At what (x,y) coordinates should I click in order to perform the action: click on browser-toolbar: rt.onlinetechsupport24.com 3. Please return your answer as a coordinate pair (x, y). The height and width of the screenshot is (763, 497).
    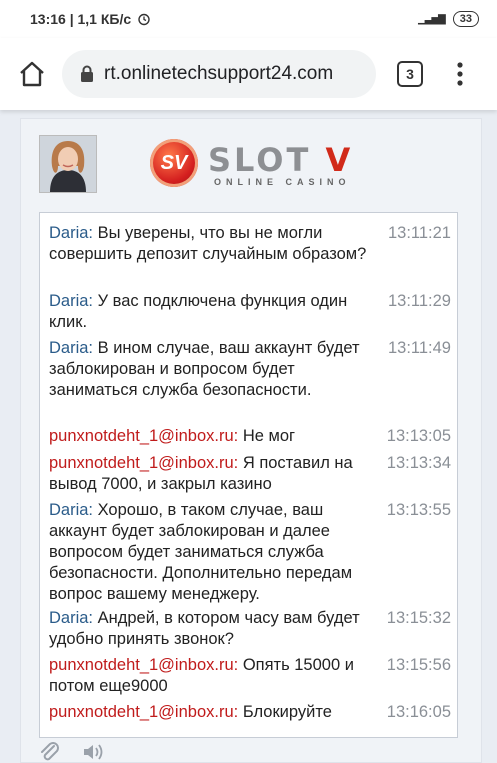
    Looking at the image, I should click on (248, 74).